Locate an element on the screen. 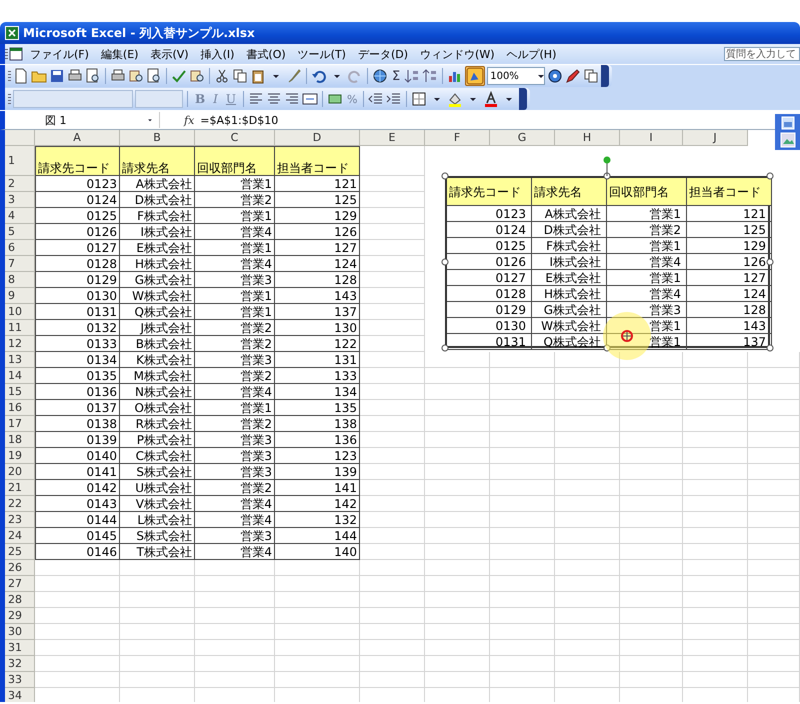  dropdown-arrow-icon is located at coordinates (541, 76).